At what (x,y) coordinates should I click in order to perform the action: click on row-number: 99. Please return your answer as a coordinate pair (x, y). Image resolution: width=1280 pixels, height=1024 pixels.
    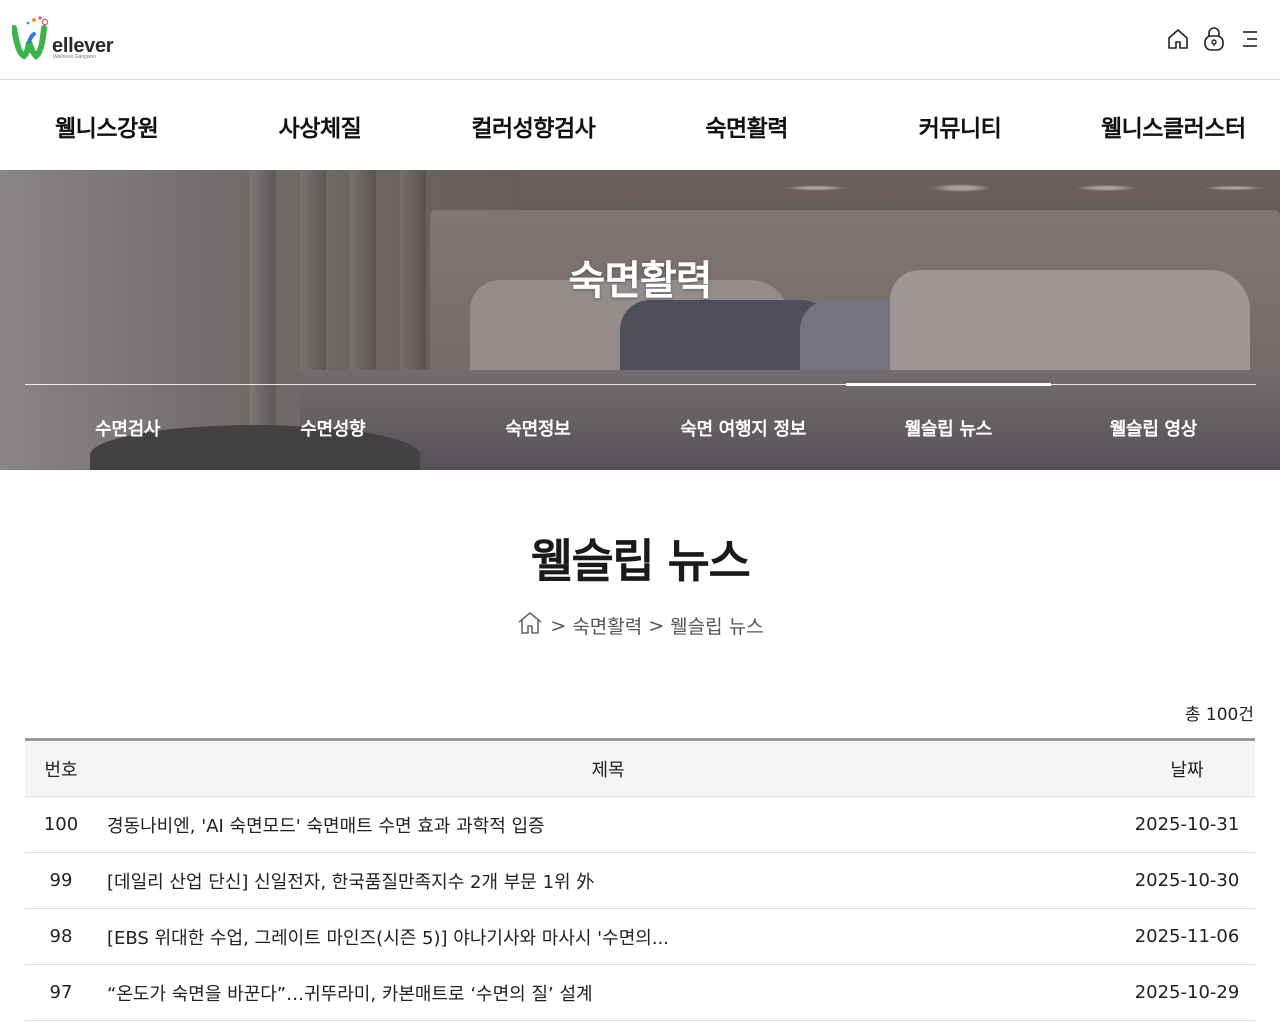
    Looking at the image, I should click on (61, 880).